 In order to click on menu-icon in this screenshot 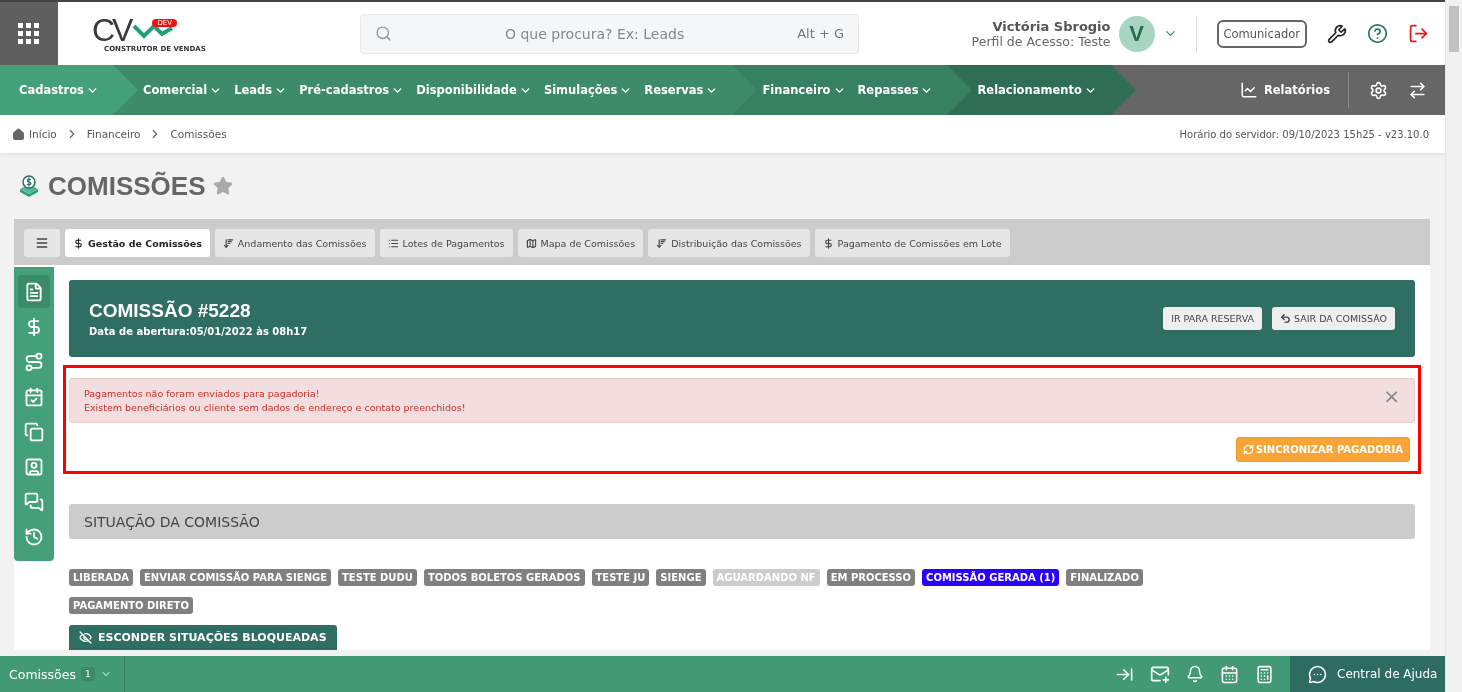, I will do `click(42, 243)`.